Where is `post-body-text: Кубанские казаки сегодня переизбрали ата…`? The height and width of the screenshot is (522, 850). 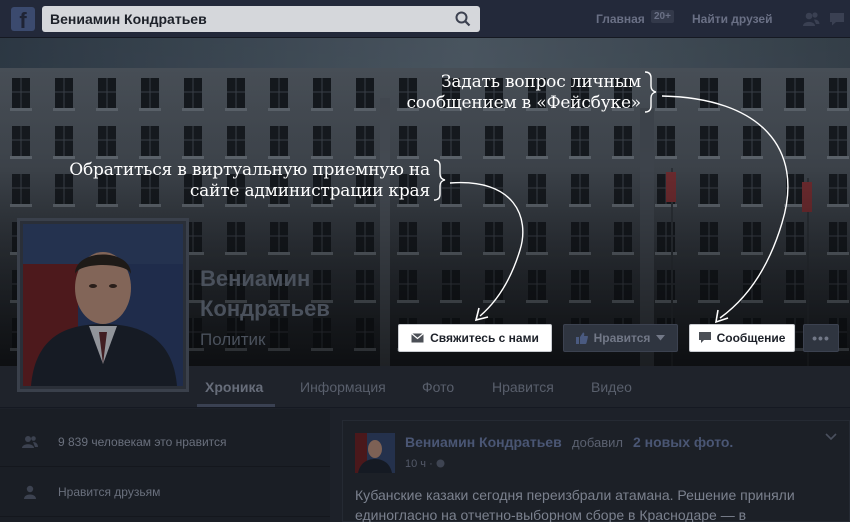 post-body-text: Кубанские казаки сегодня переизбрали ата… is located at coordinates (575, 504).